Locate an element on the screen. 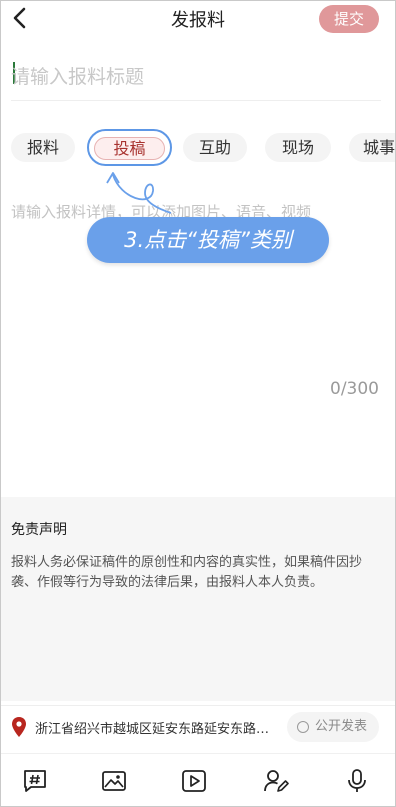 This screenshot has width=396, height=807. microphone-icon is located at coordinates (357, 781).